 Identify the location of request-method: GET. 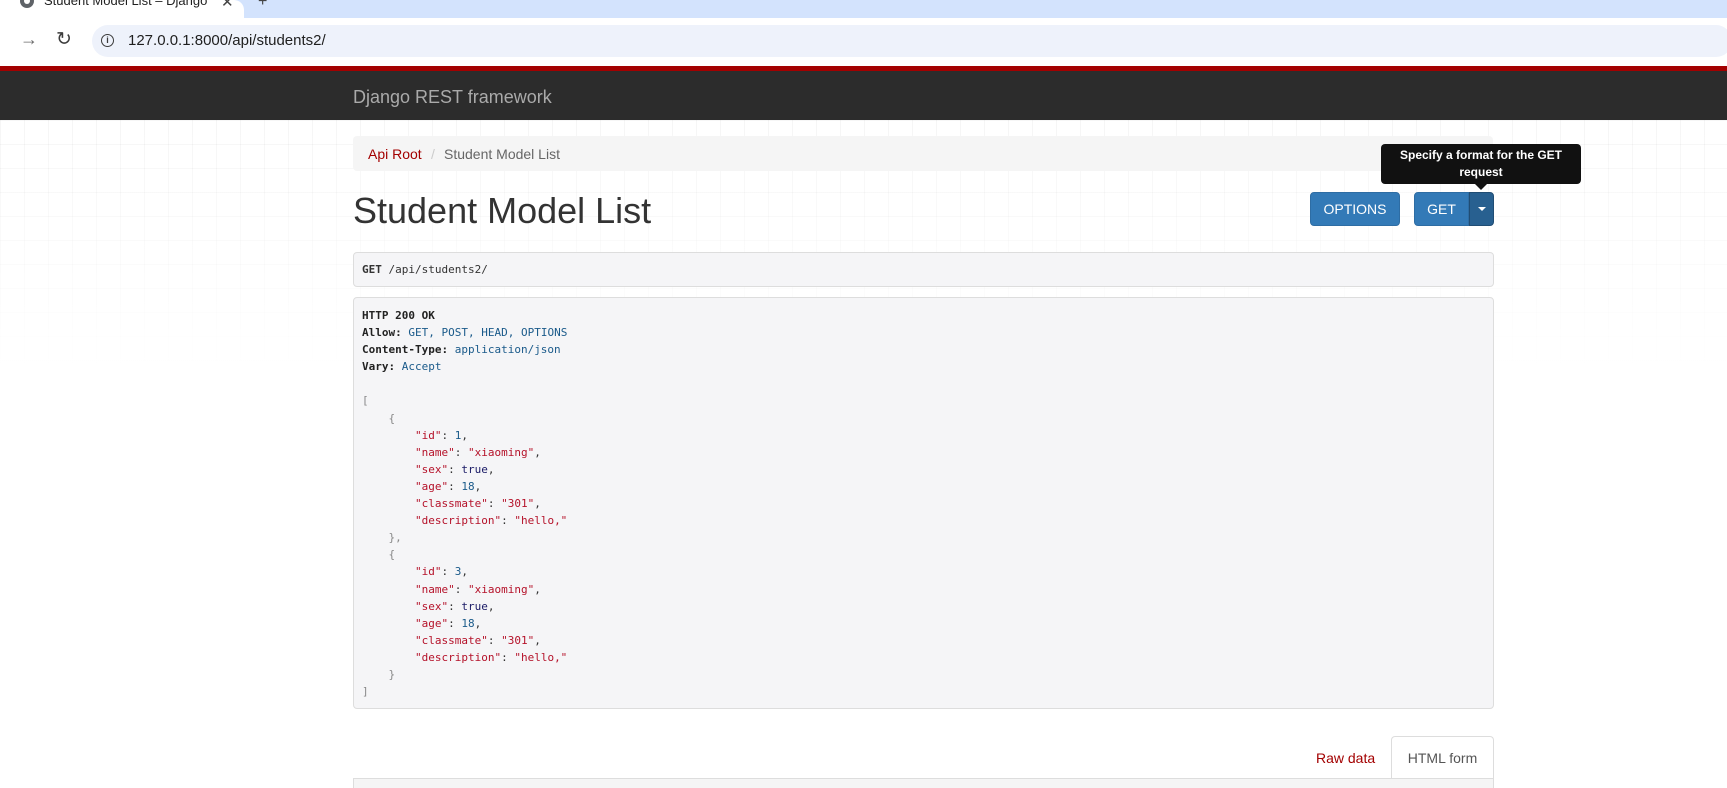
(372, 269).